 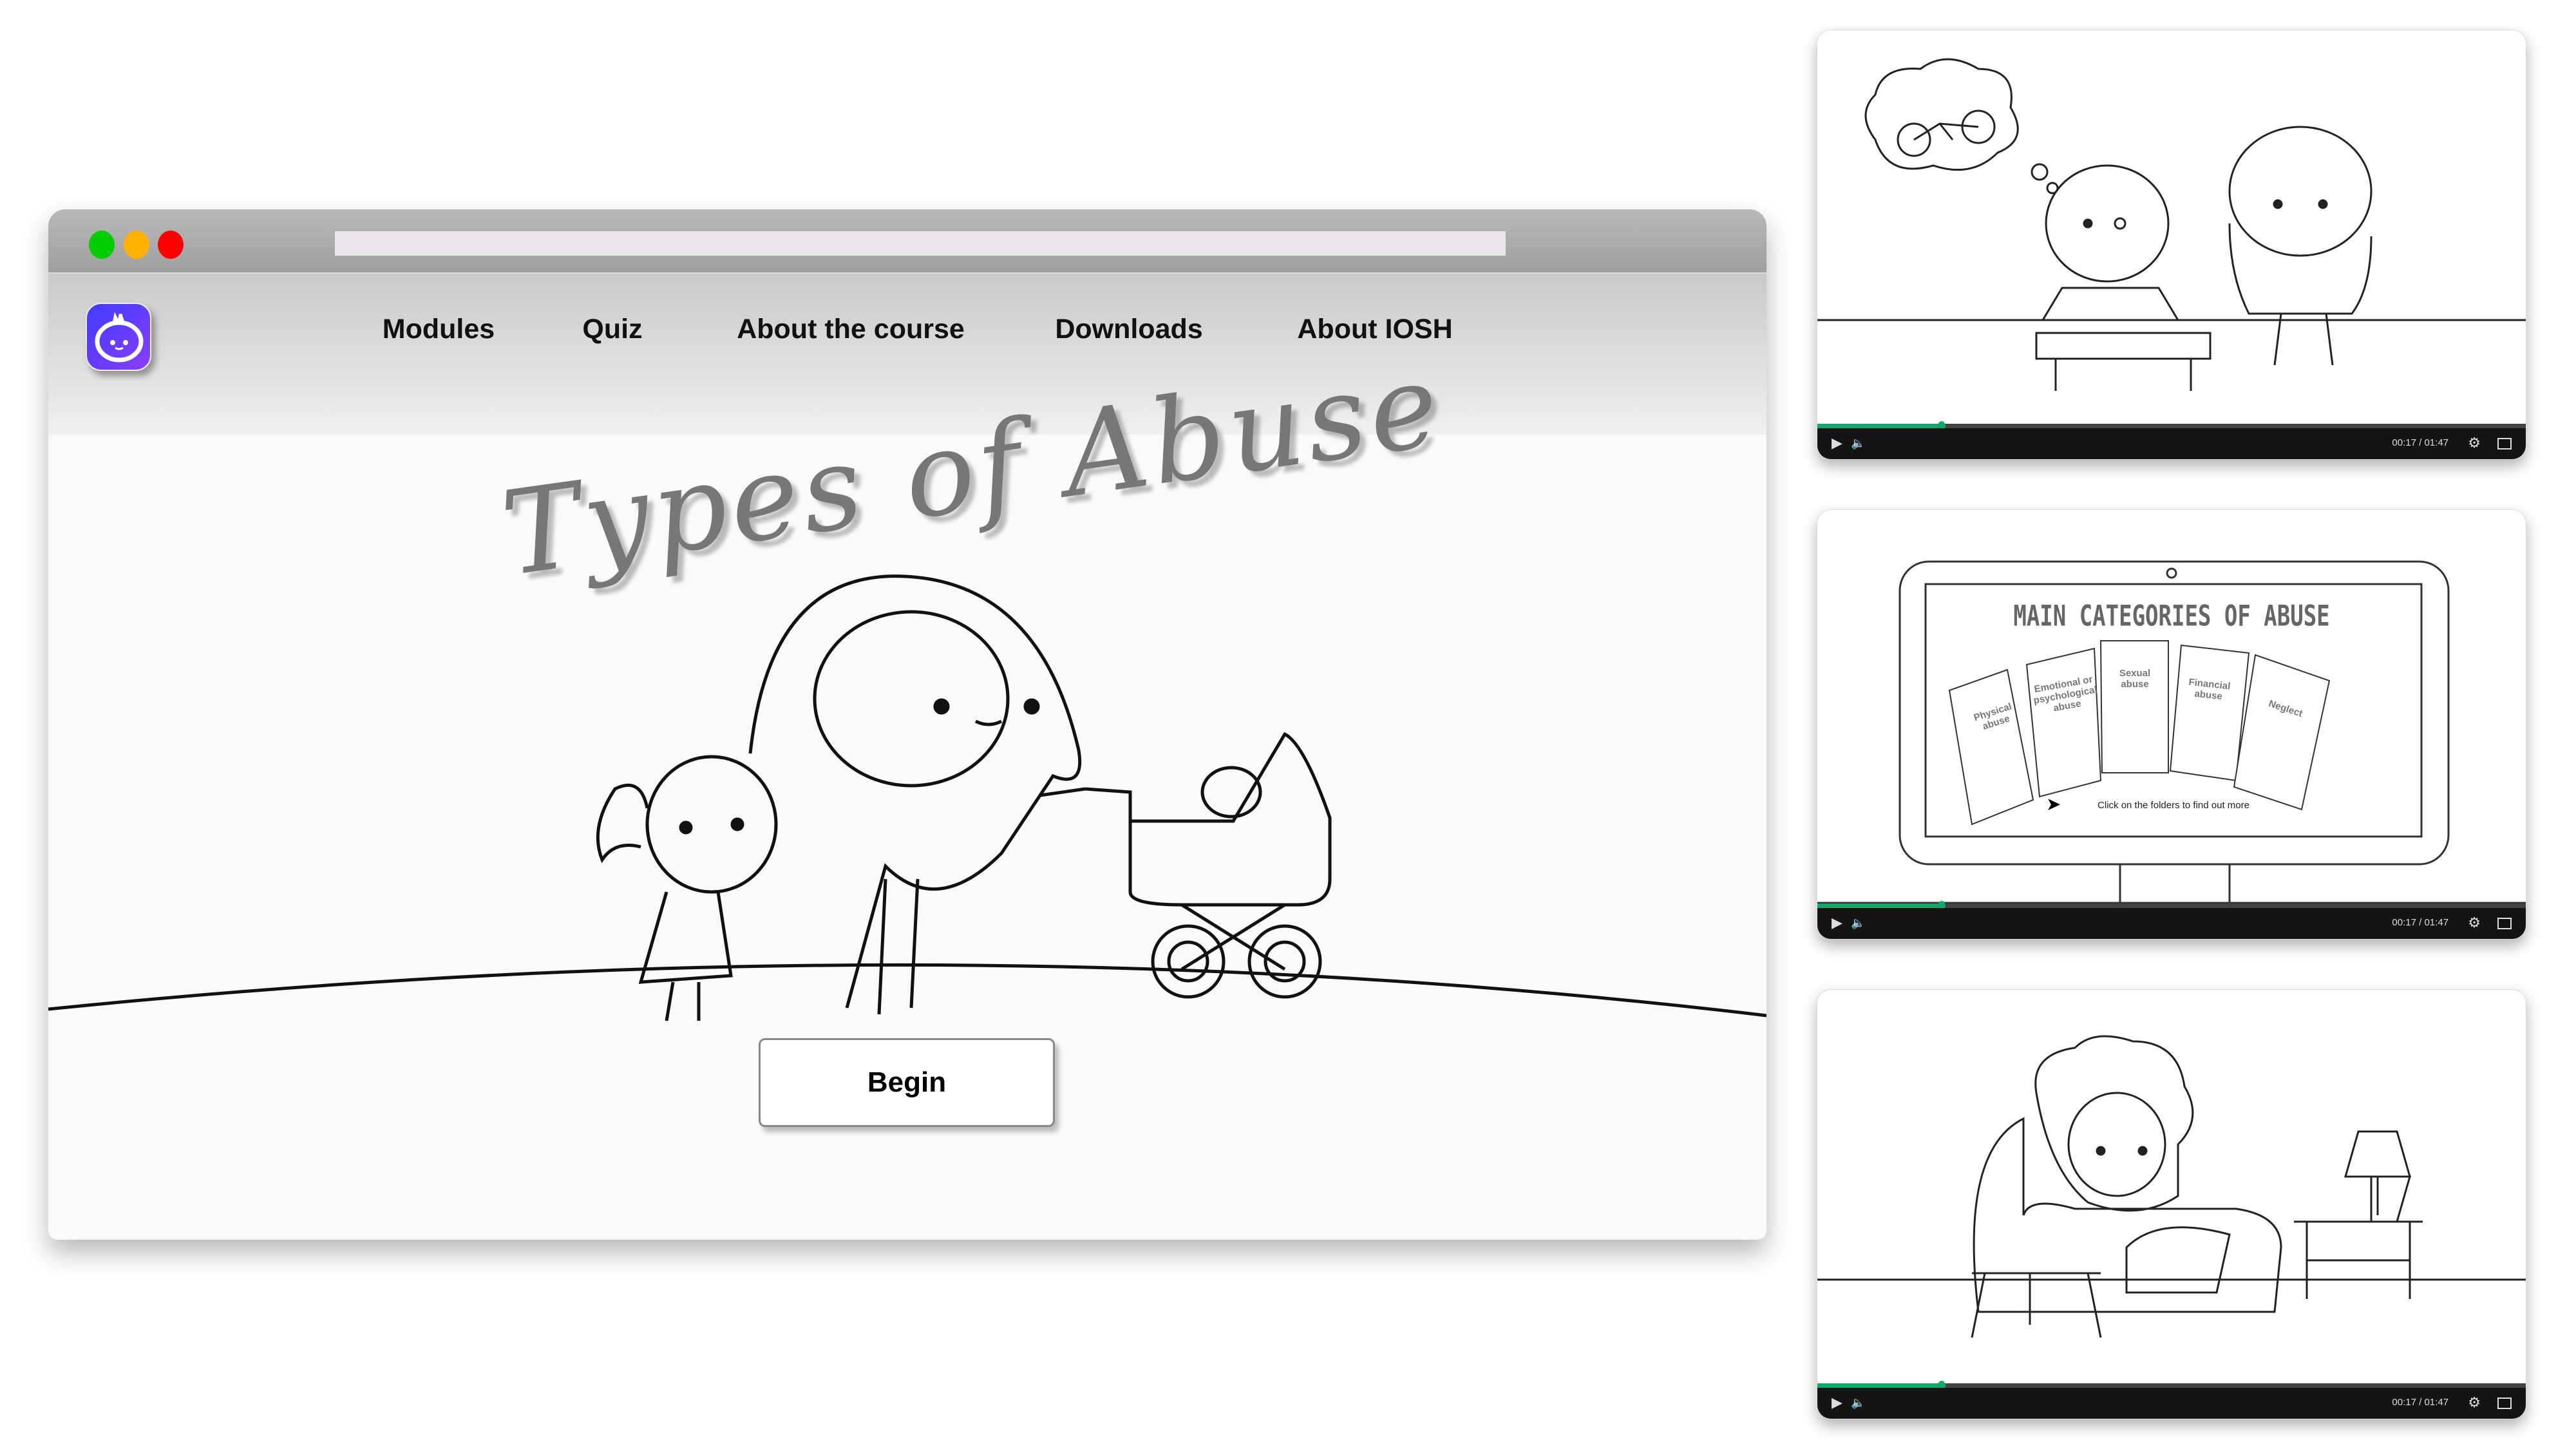 I want to click on slide-hint: Click on the folders to find out more, so click(x=2173, y=806).